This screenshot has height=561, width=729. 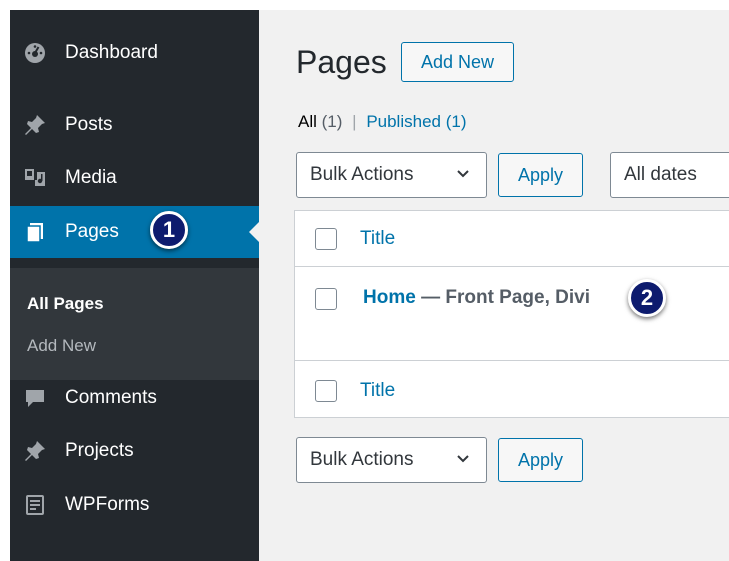 What do you see at coordinates (377, 391) in the screenshot?
I see `title-column-footer: Title` at bounding box center [377, 391].